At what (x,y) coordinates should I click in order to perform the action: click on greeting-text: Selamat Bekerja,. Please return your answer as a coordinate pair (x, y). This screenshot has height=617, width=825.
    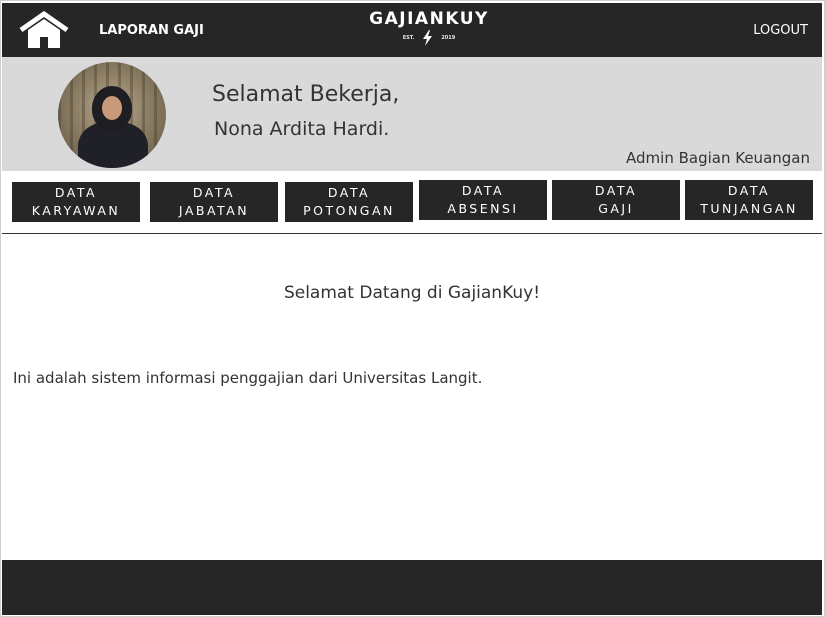
    Looking at the image, I should click on (306, 94).